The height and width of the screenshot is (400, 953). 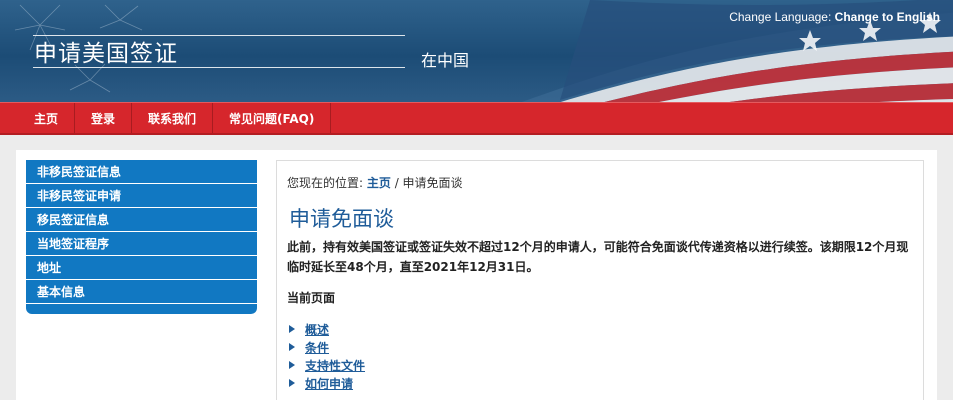 I want to click on list-item: 概述, so click(x=327, y=329).